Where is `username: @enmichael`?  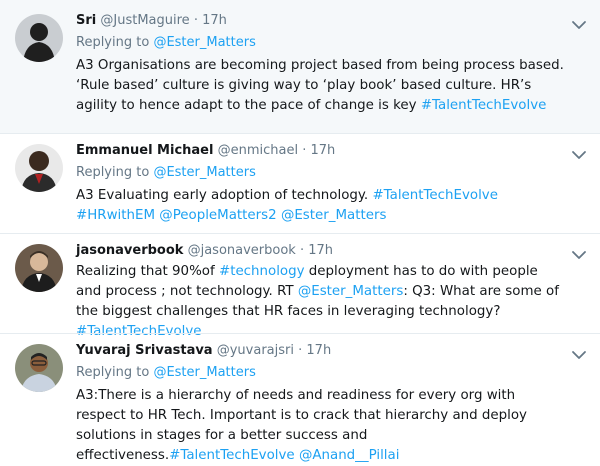 username: @enmichael is located at coordinates (258, 150).